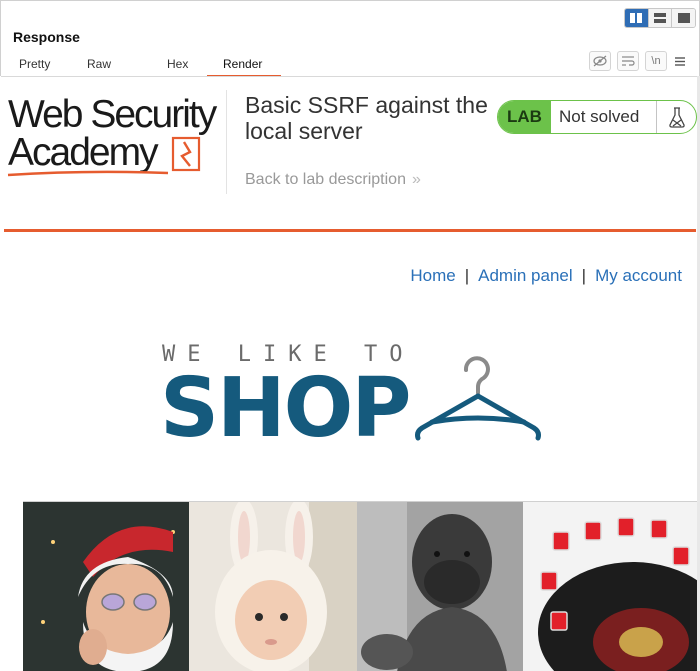 This screenshot has height=671, width=700. I want to click on nav-my-account-link: My account, so click(638, 275).